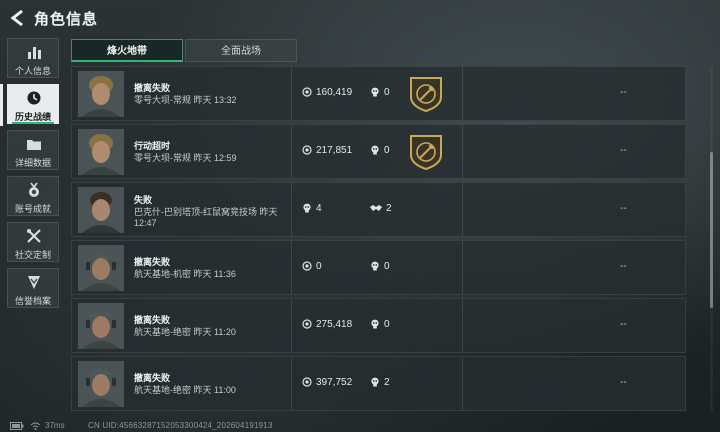  I want to click on battery-icon, so click(17, 426).